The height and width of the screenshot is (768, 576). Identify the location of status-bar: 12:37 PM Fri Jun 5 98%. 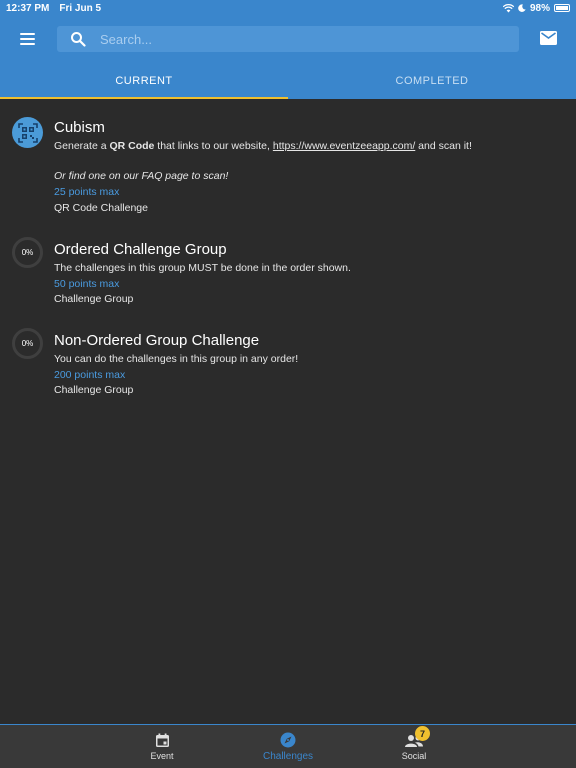
(288, 8).